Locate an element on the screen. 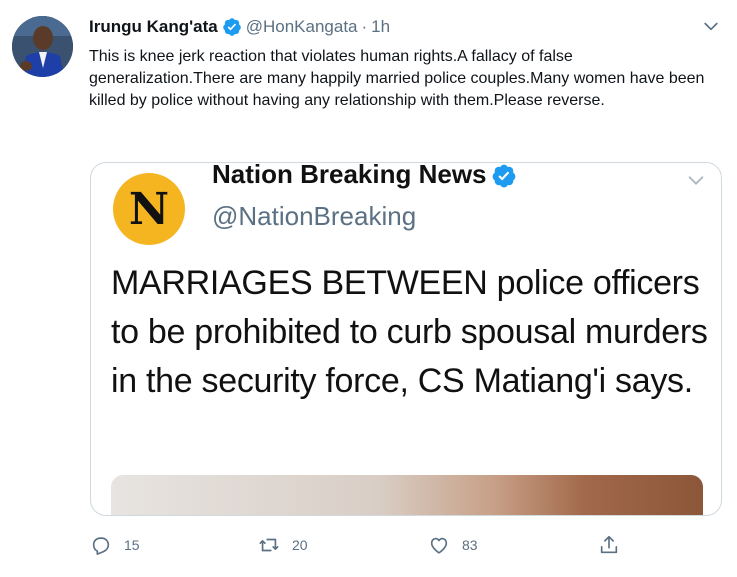  quoted-photo is located at coordinates (407, 495).